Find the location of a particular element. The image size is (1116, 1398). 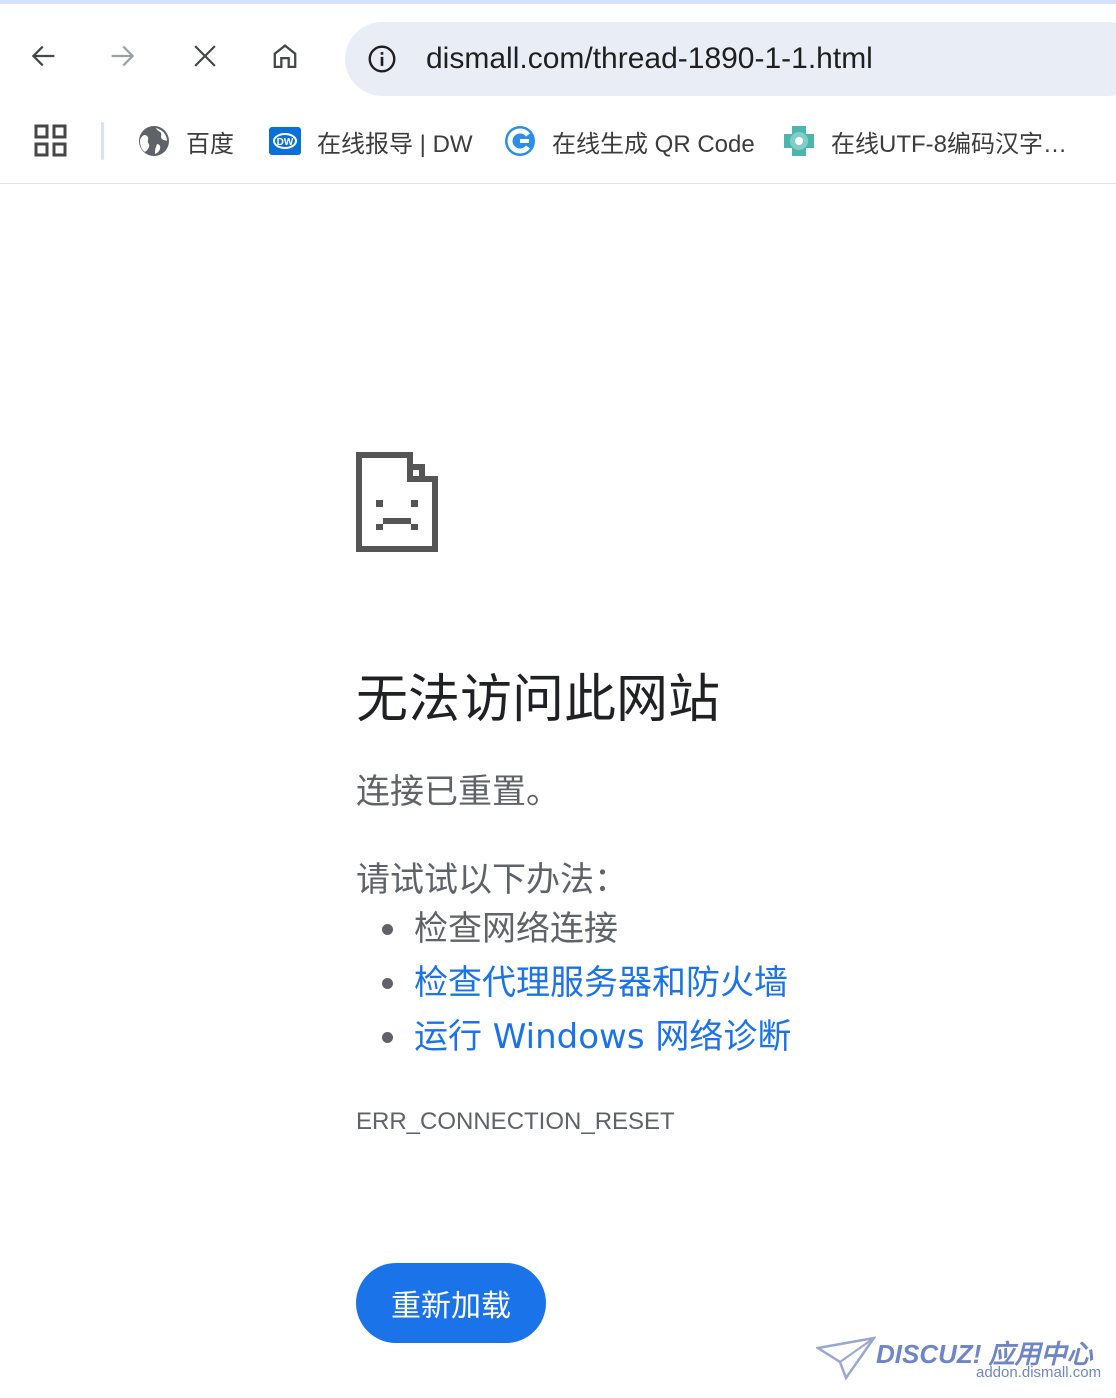

forward-button is located at coordinates (123, 56).